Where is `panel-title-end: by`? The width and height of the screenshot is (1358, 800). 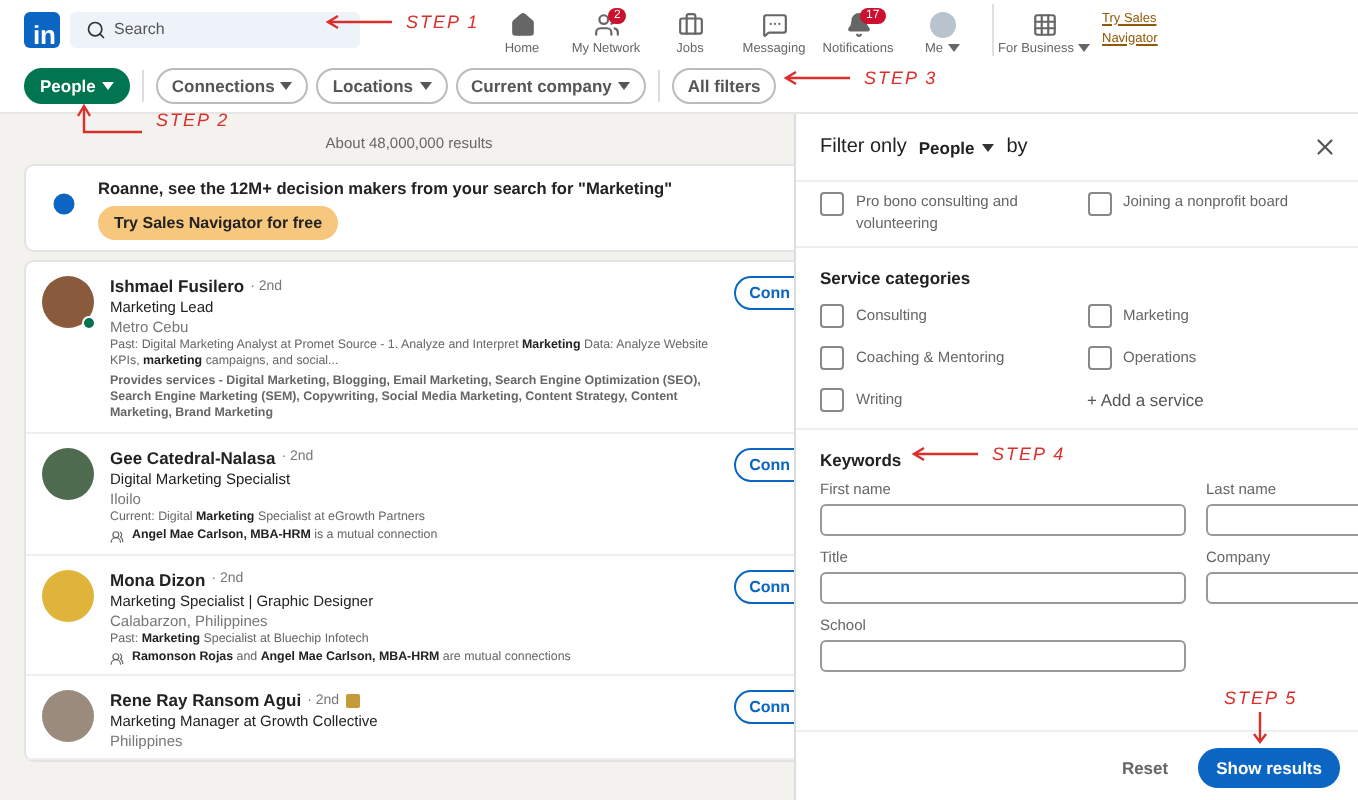 panel-title-end: by is located at coordinates (1017, 147).